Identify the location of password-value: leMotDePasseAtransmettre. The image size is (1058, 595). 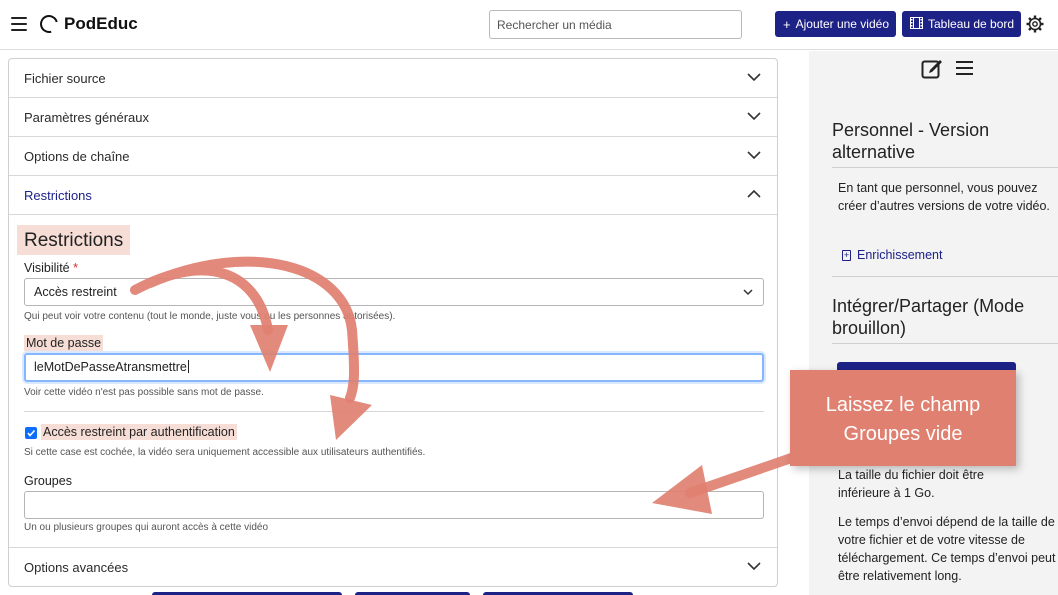
(110, 367).